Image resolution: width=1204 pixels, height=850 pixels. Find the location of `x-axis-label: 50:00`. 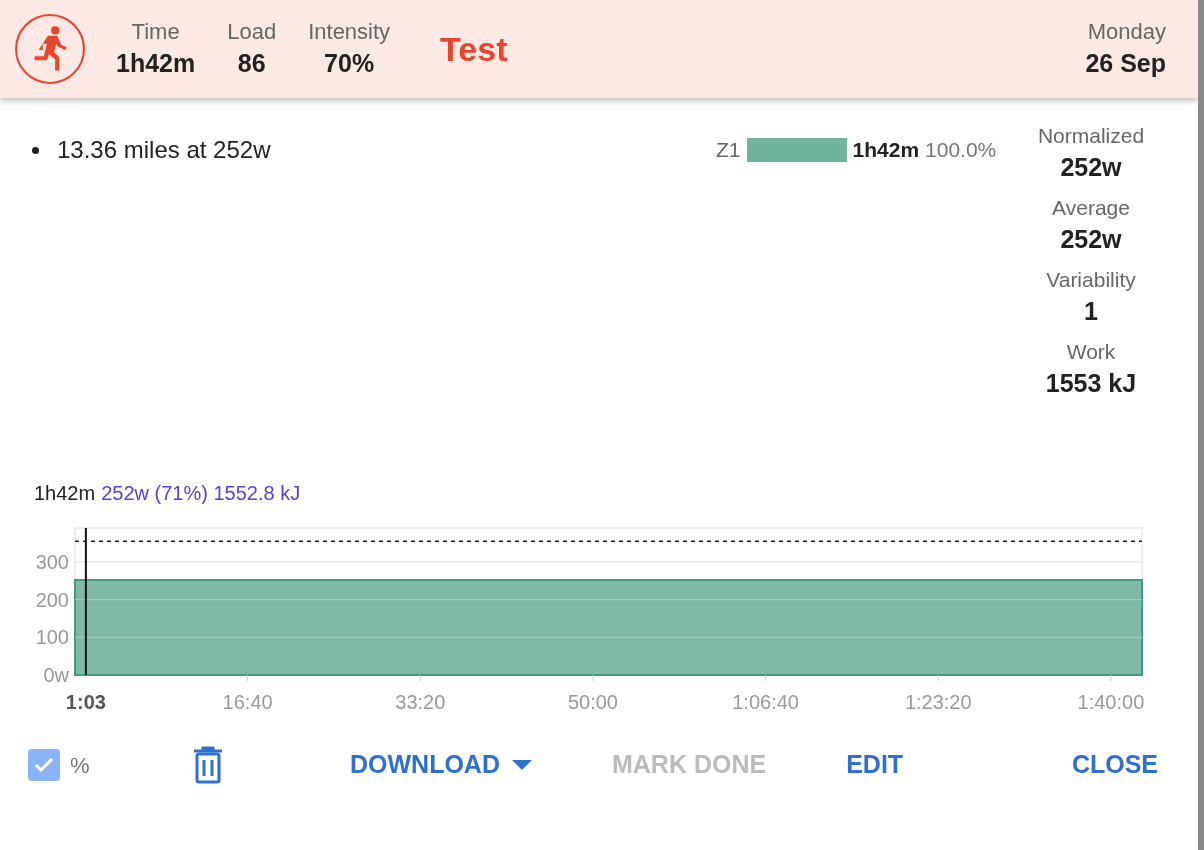

x-axis-label: 50:00 is located at coordinates (592, 702).